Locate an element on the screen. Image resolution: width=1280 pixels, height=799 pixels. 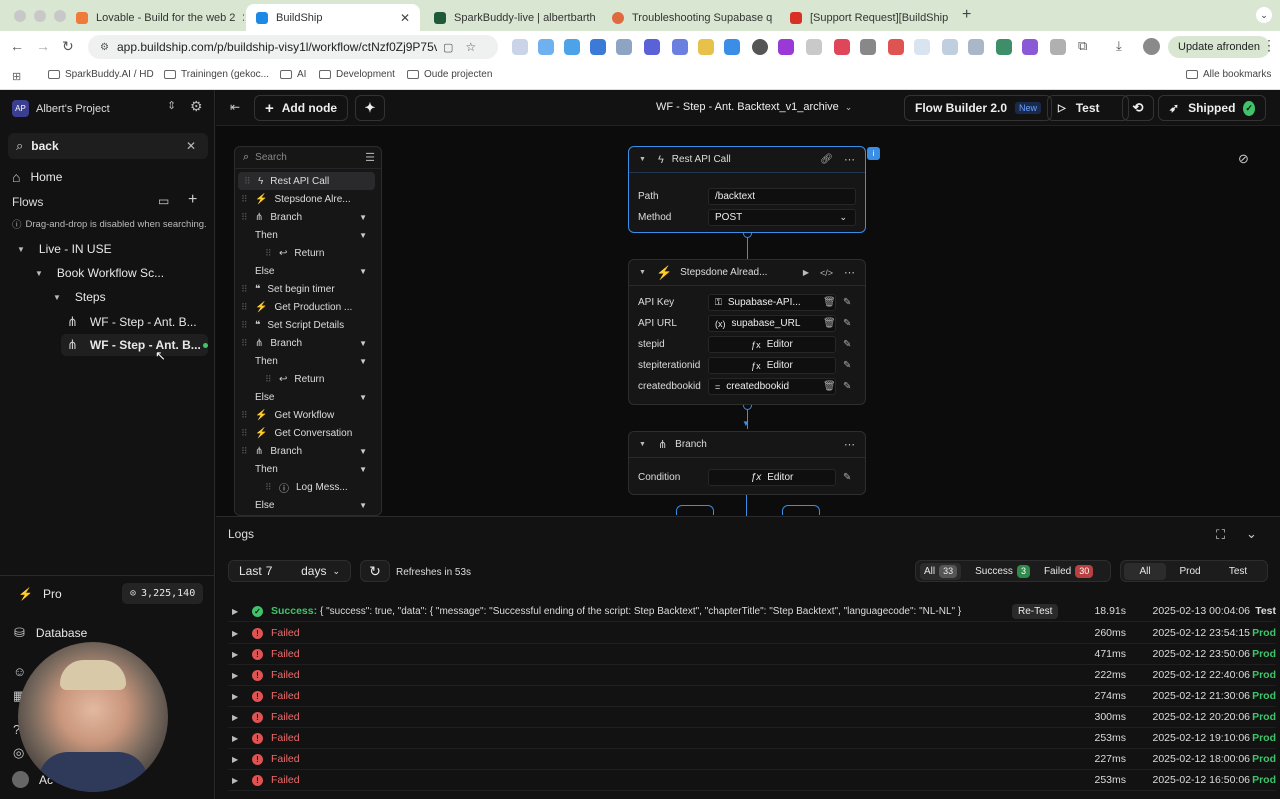
back-arrow-icon: ← is located at coordinates (17, 46).